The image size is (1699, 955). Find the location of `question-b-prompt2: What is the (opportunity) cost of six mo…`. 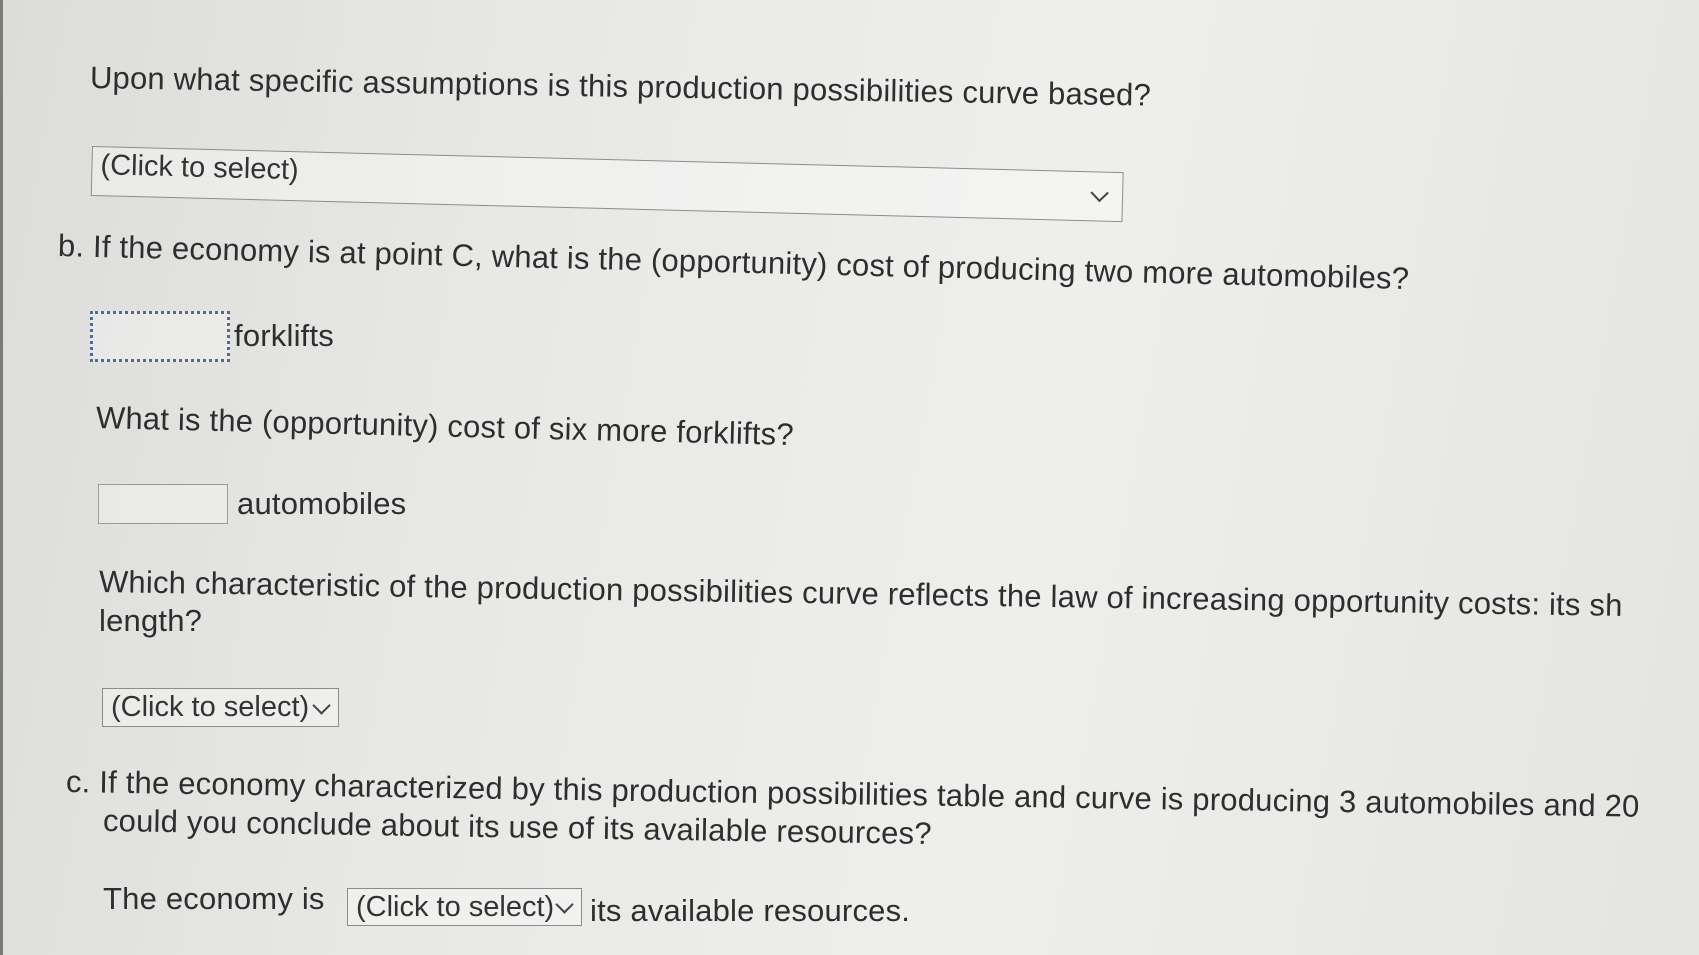

question-b-prompt2: What is the (opportunity) cost of six mo… is located at coordinates (445, 426).